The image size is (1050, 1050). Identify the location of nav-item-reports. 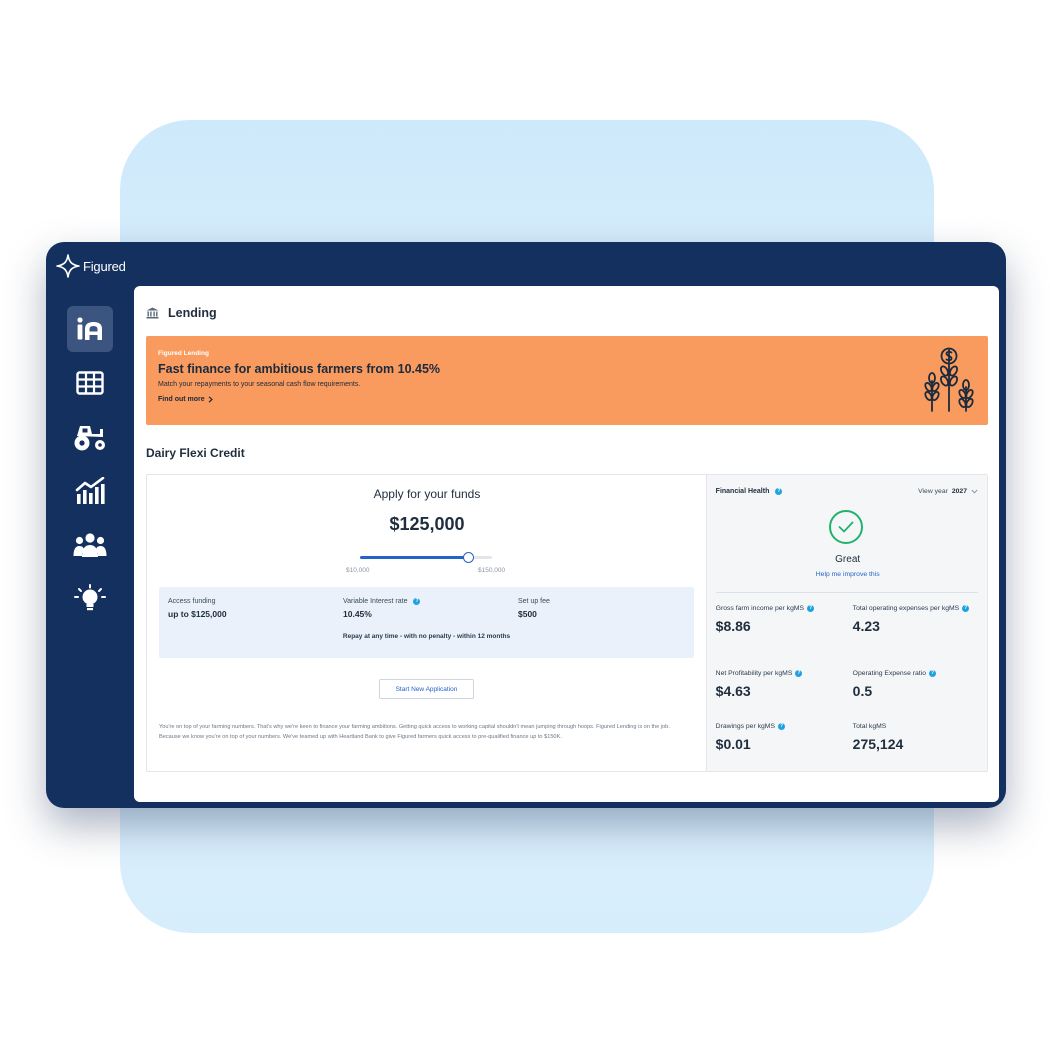
(90, 491).